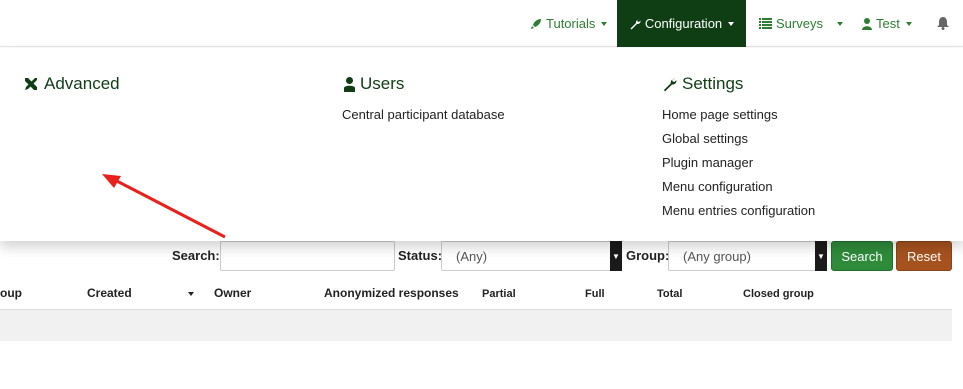  I want to click on tutorials-menu: Tutorials, so click(569, 23).